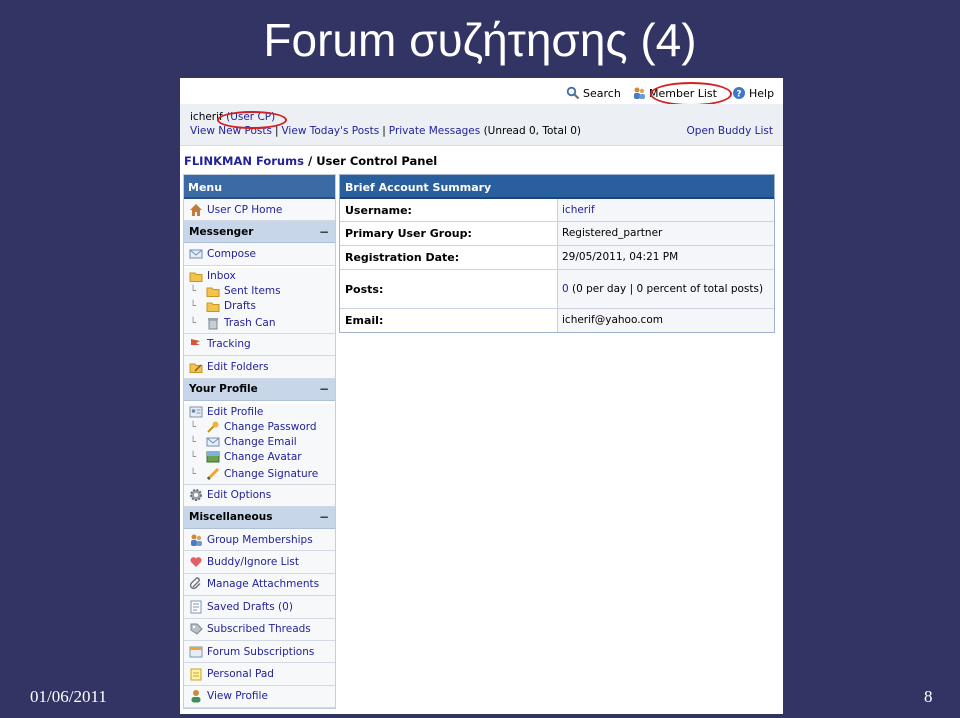 This screenshot has width=960, height=718. What do you see at coordinates (259, 607) in the screenshot?
I see `menu-item-saved-drafts: Saved Drafts (0)` at bounding box center [259, 607].